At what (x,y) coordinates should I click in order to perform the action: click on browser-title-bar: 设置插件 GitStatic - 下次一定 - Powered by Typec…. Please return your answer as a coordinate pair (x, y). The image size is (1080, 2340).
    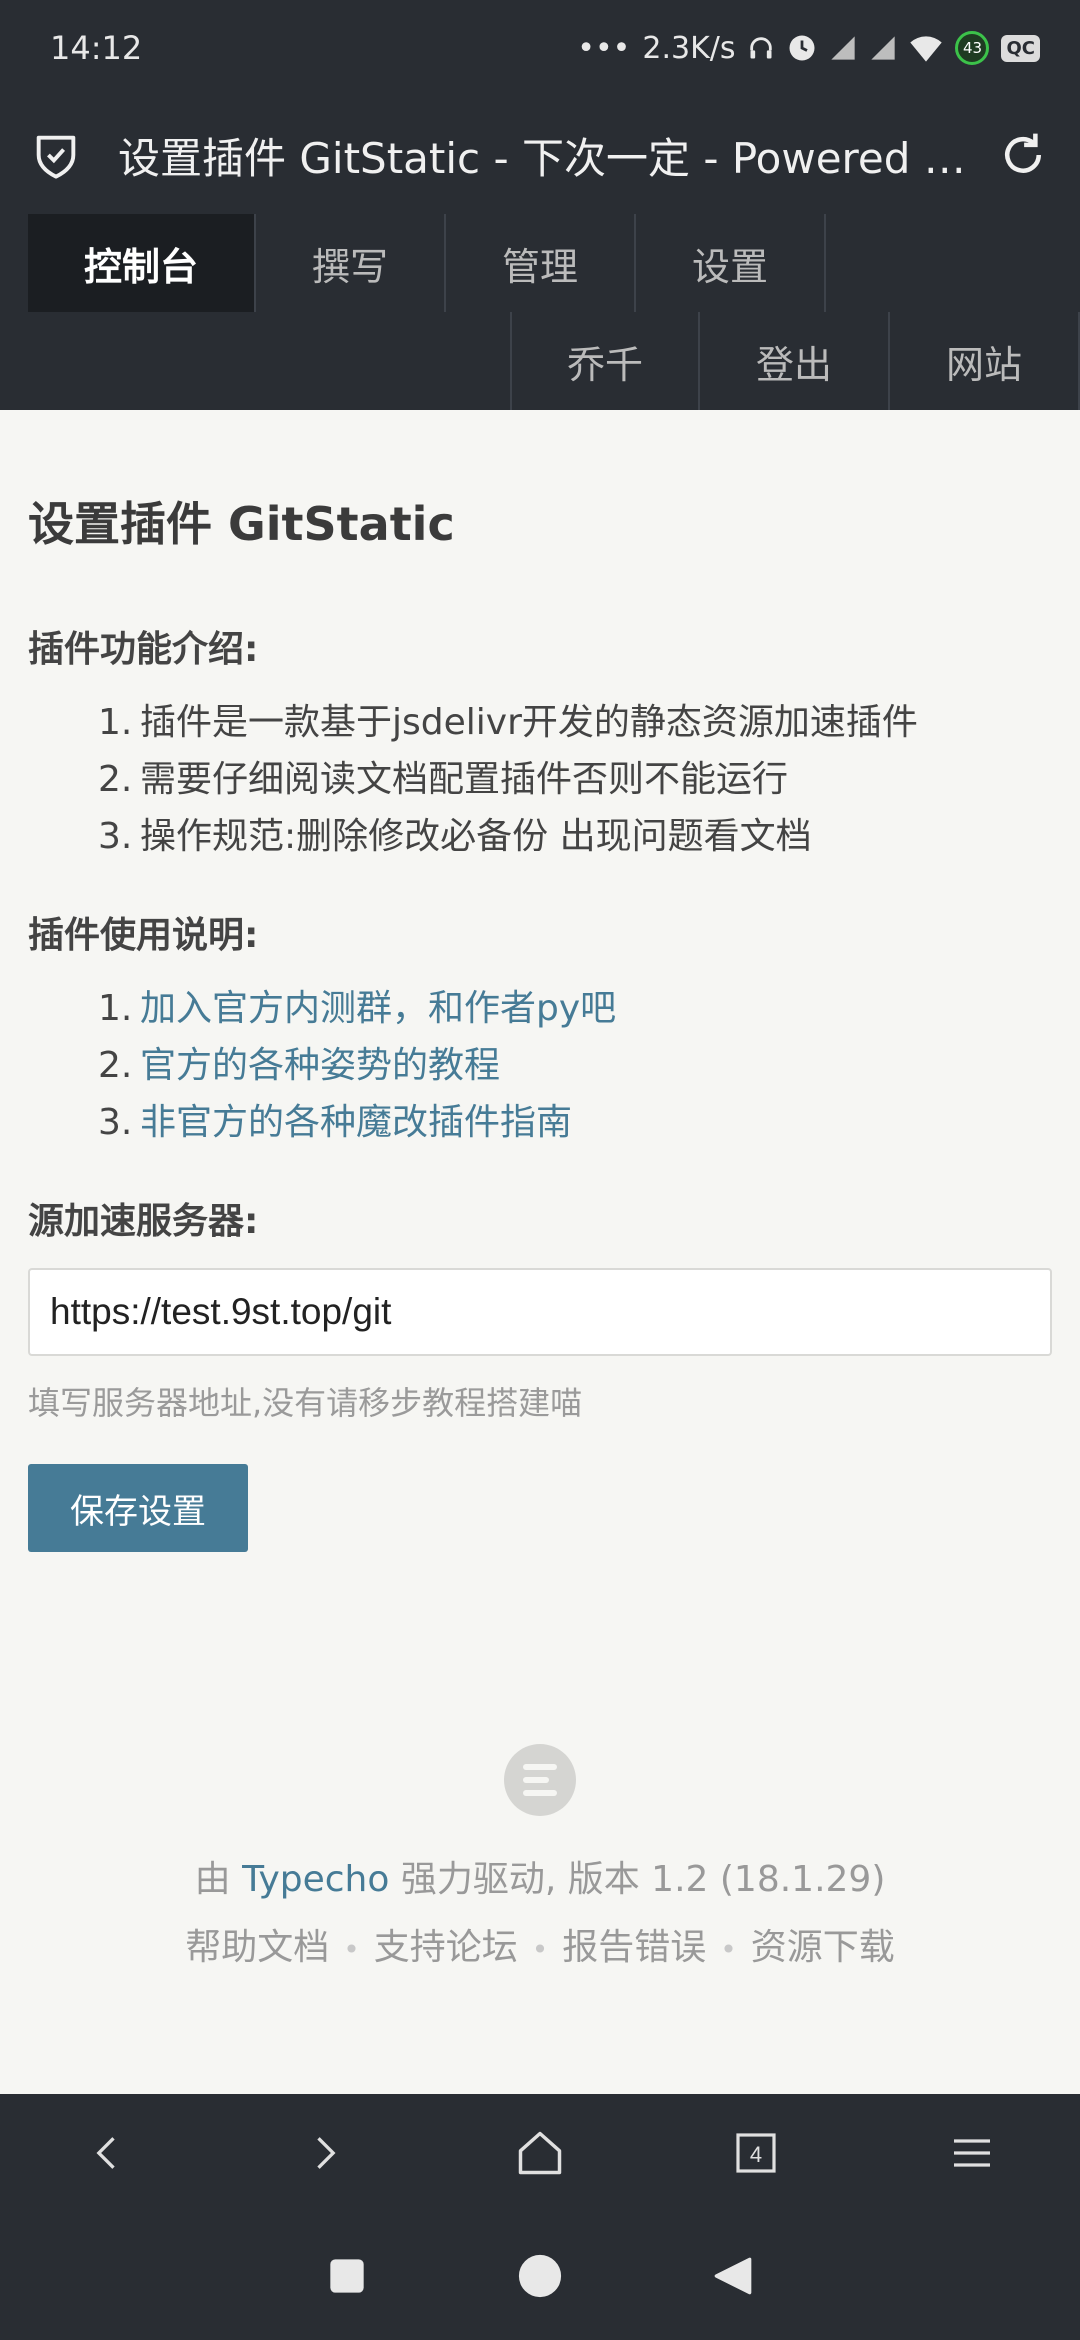
    Looking at the image, I should click on (540, 155).